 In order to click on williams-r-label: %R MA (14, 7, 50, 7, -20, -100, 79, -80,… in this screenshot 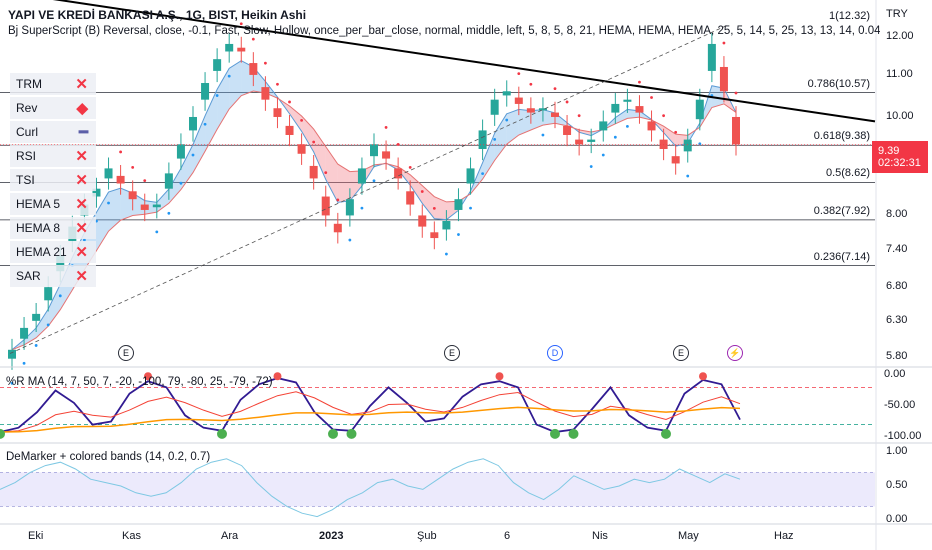, I will do `click(139, 382)`.